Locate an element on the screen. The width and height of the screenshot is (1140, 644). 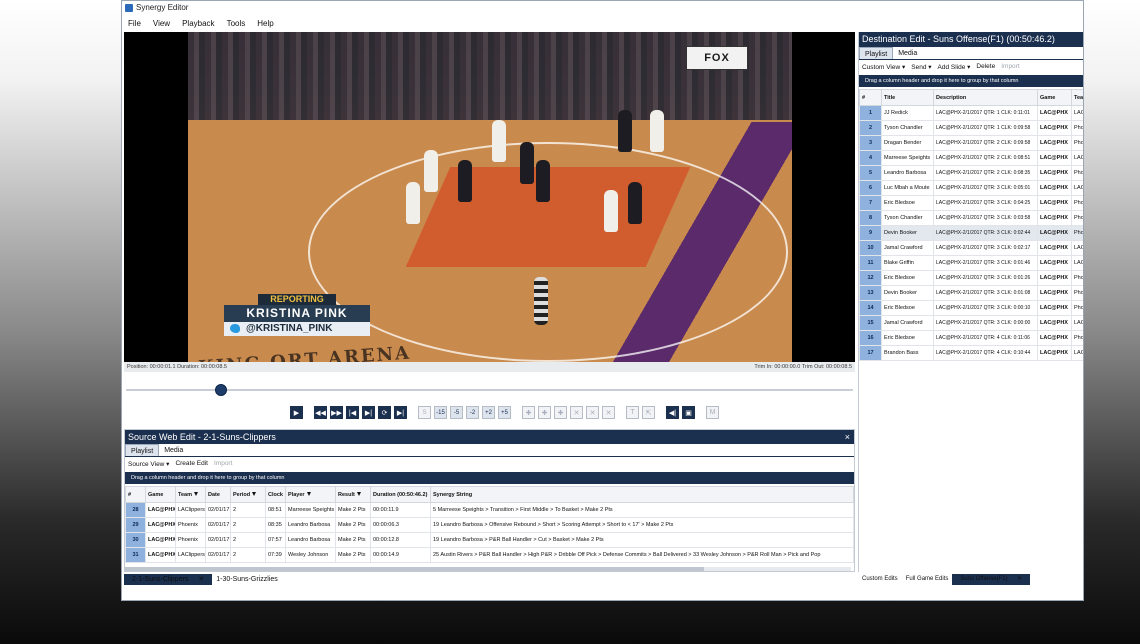
add-slide-dropdown: Add Slide ▾ is located at coordinates (954, 67).